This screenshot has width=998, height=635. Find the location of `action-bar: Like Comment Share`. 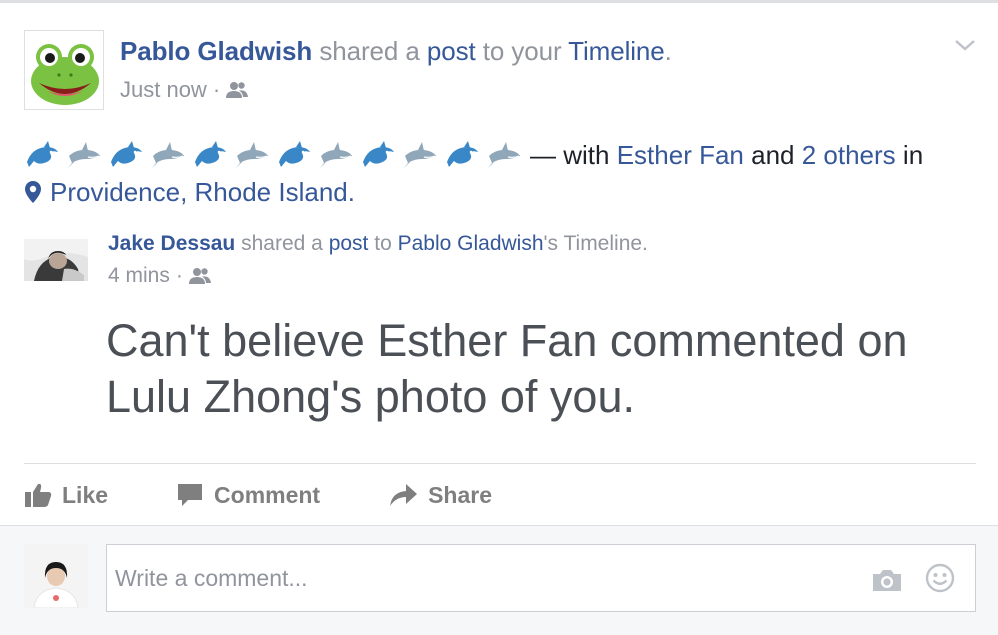

action-bar: Like Comment Share is located at coordinates (258, 495).